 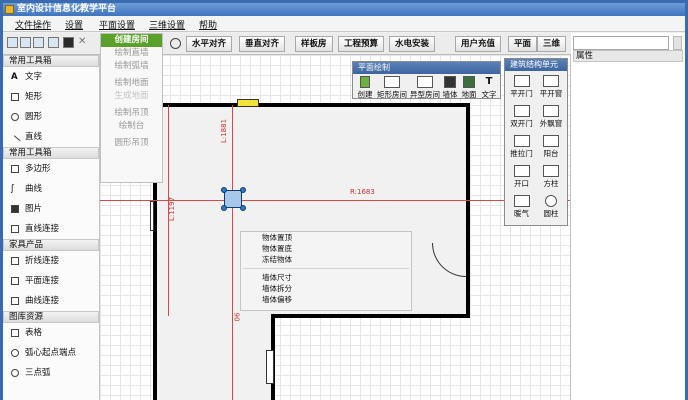 What do you see at coordinates (131, 53) in the screenshot?
I see `dropdown-draw-straight-wall: 绘制直墙` at bounding box center [131, 53].